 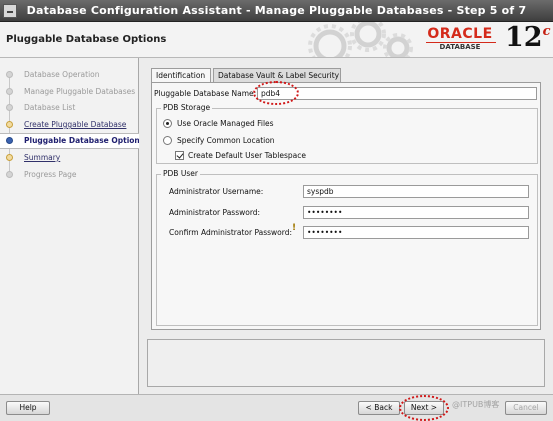 I want to click on specify-location-label: Specify Common Location, so click(x=226, y=140).